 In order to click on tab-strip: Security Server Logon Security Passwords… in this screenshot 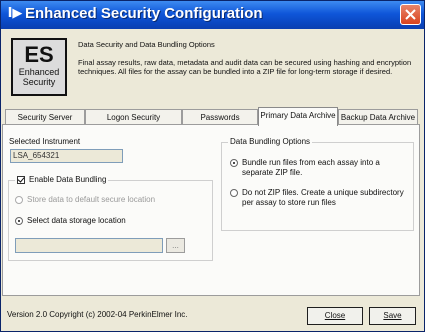, I will do `click(212, 116)`.